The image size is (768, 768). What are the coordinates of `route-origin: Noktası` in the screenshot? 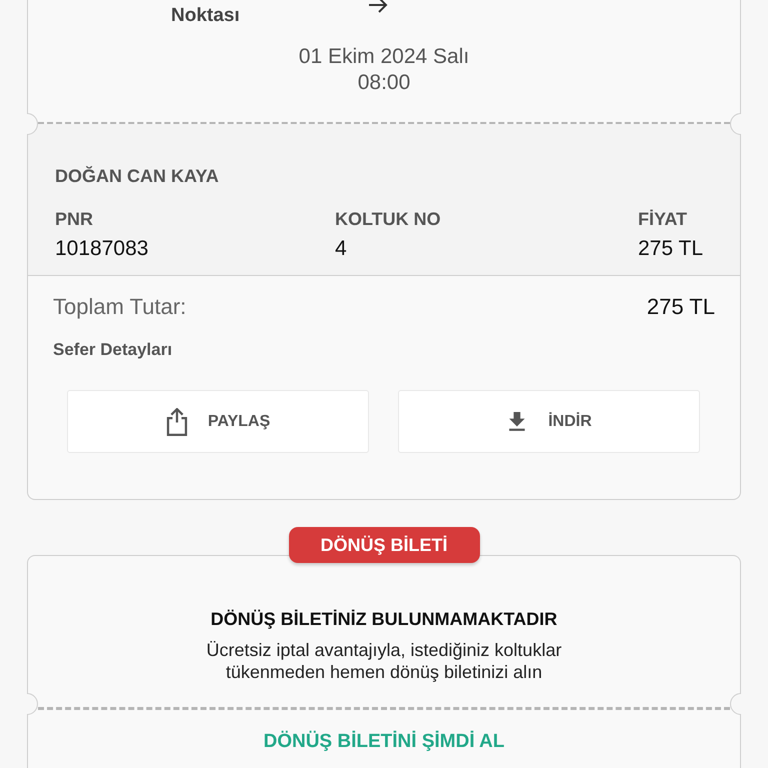 It's located at (206, 17).